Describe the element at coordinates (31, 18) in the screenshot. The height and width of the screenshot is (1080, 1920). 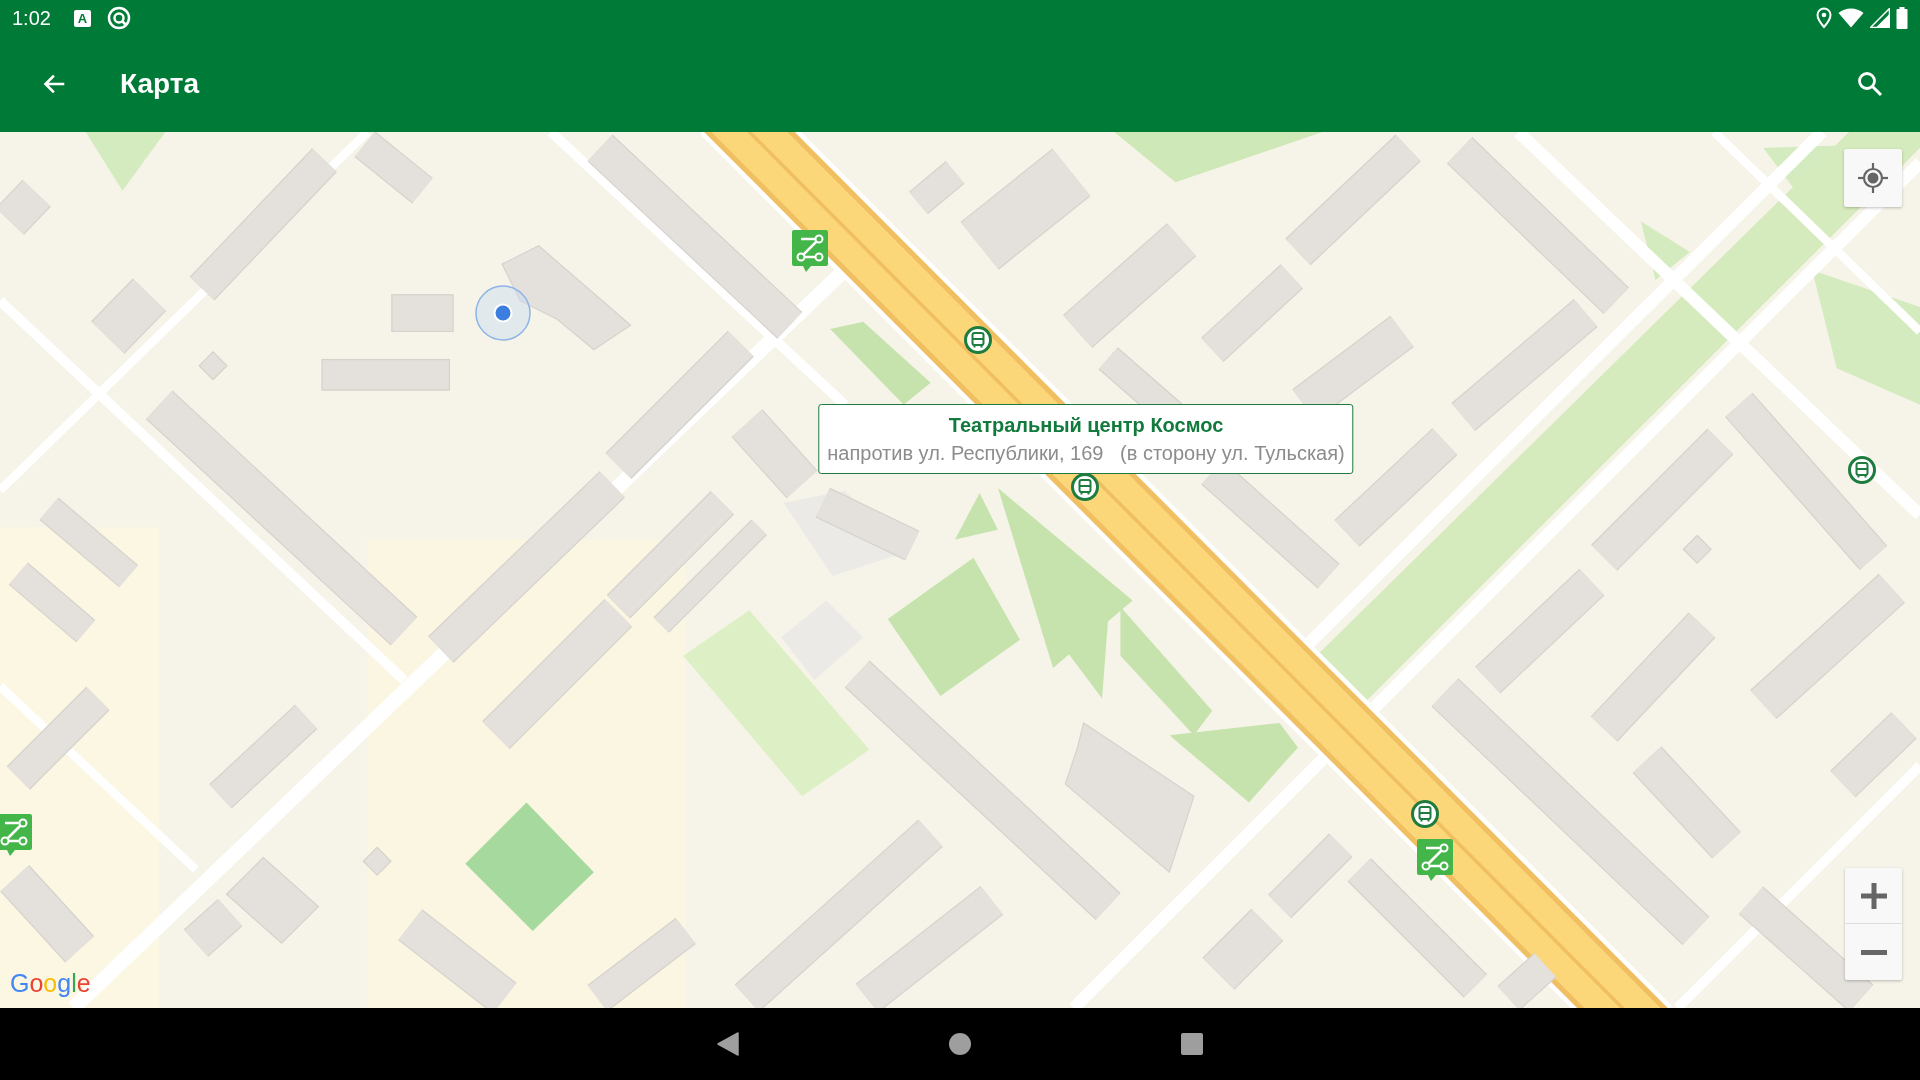
I see `status-time: 1:02` at that location.